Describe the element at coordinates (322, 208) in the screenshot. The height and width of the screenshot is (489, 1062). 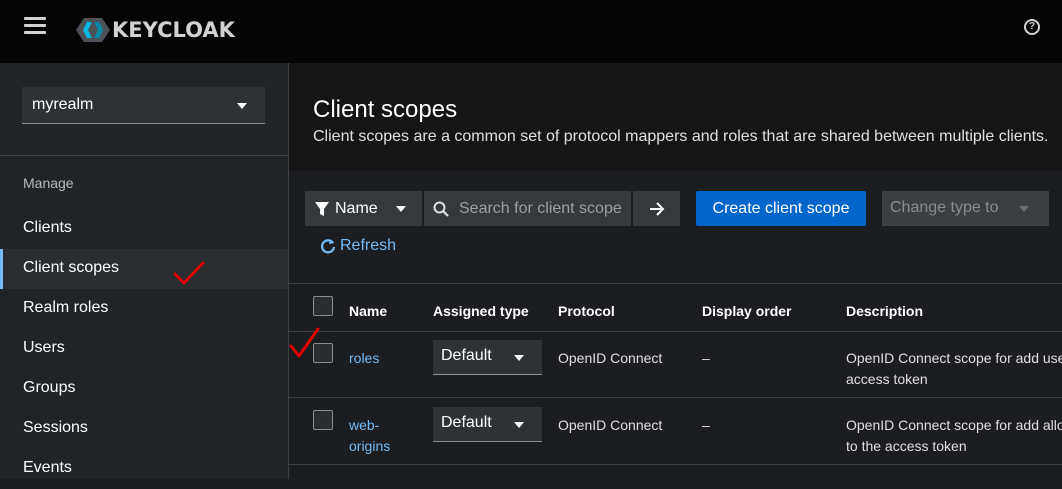
I see `filter-icon` at that location.